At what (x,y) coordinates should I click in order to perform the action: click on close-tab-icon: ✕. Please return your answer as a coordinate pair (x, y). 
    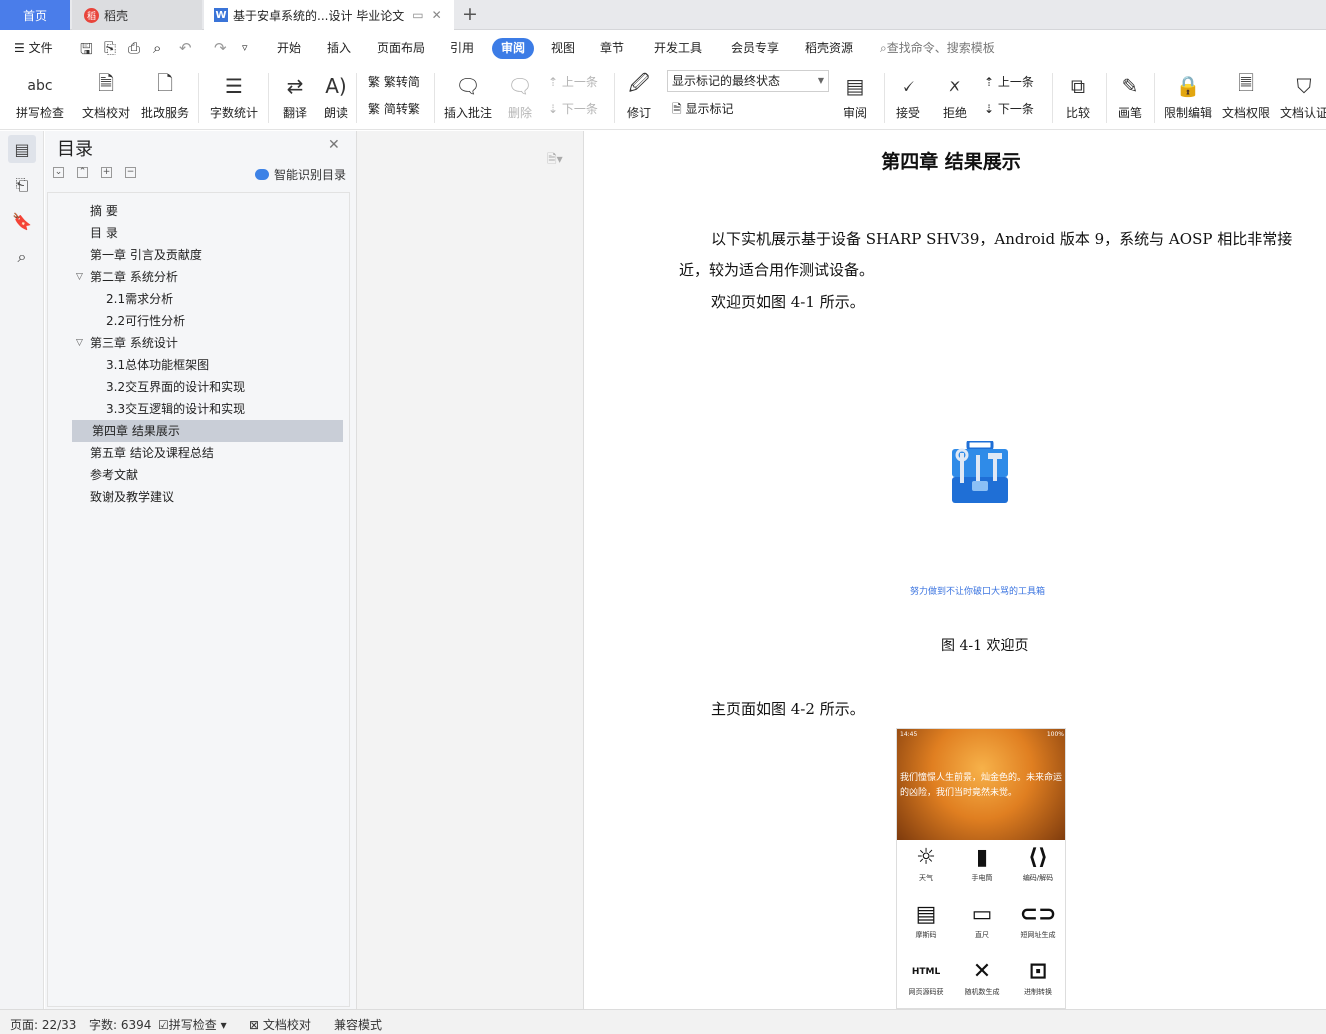
    Looking at the image, I should click on (437, 15).